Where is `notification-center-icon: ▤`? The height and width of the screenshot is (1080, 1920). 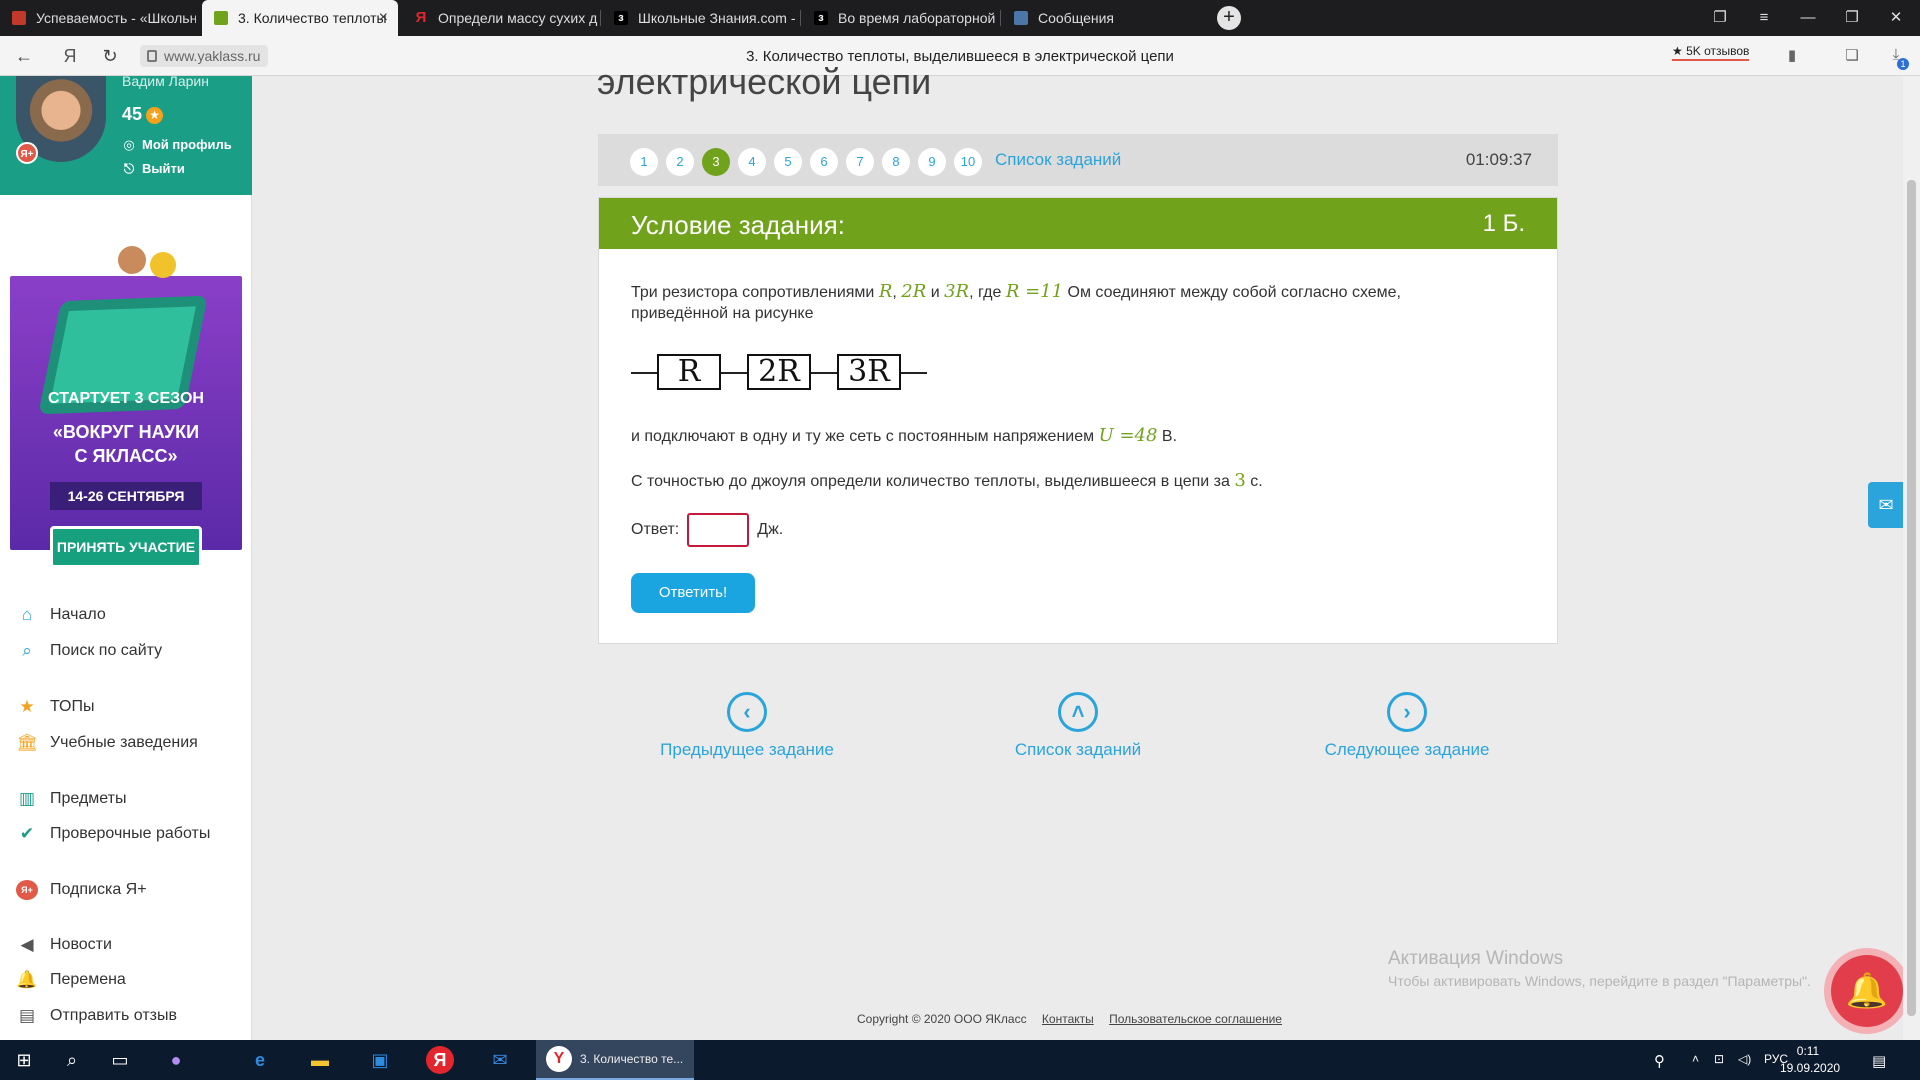
notification-center-icon: ▤ is located at coordinates (1879, 1061).